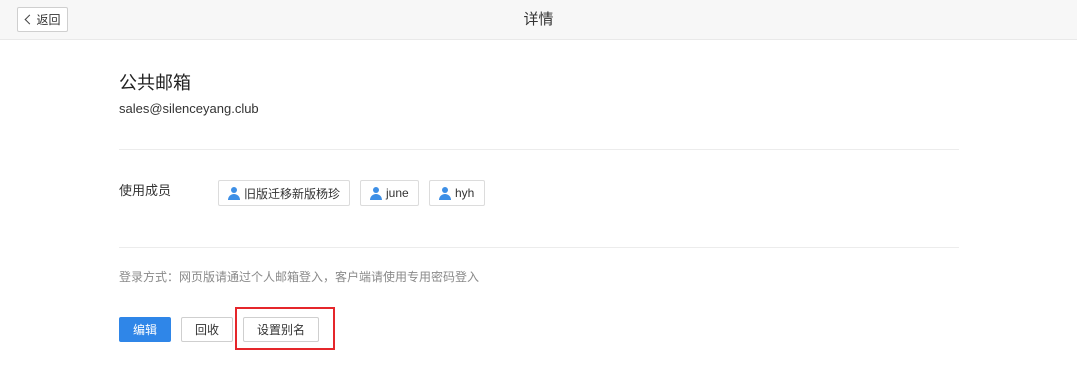 The image size is (1077, 365). I want to click on member-tag: june, so click(389, 193).